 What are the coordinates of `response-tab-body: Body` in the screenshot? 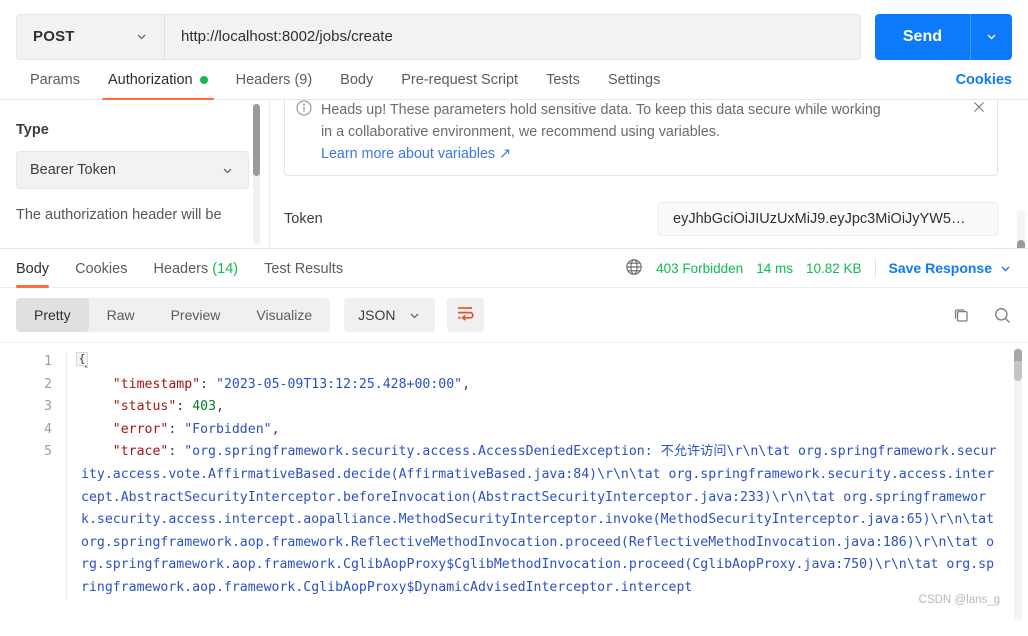 It's located at (39, 269).